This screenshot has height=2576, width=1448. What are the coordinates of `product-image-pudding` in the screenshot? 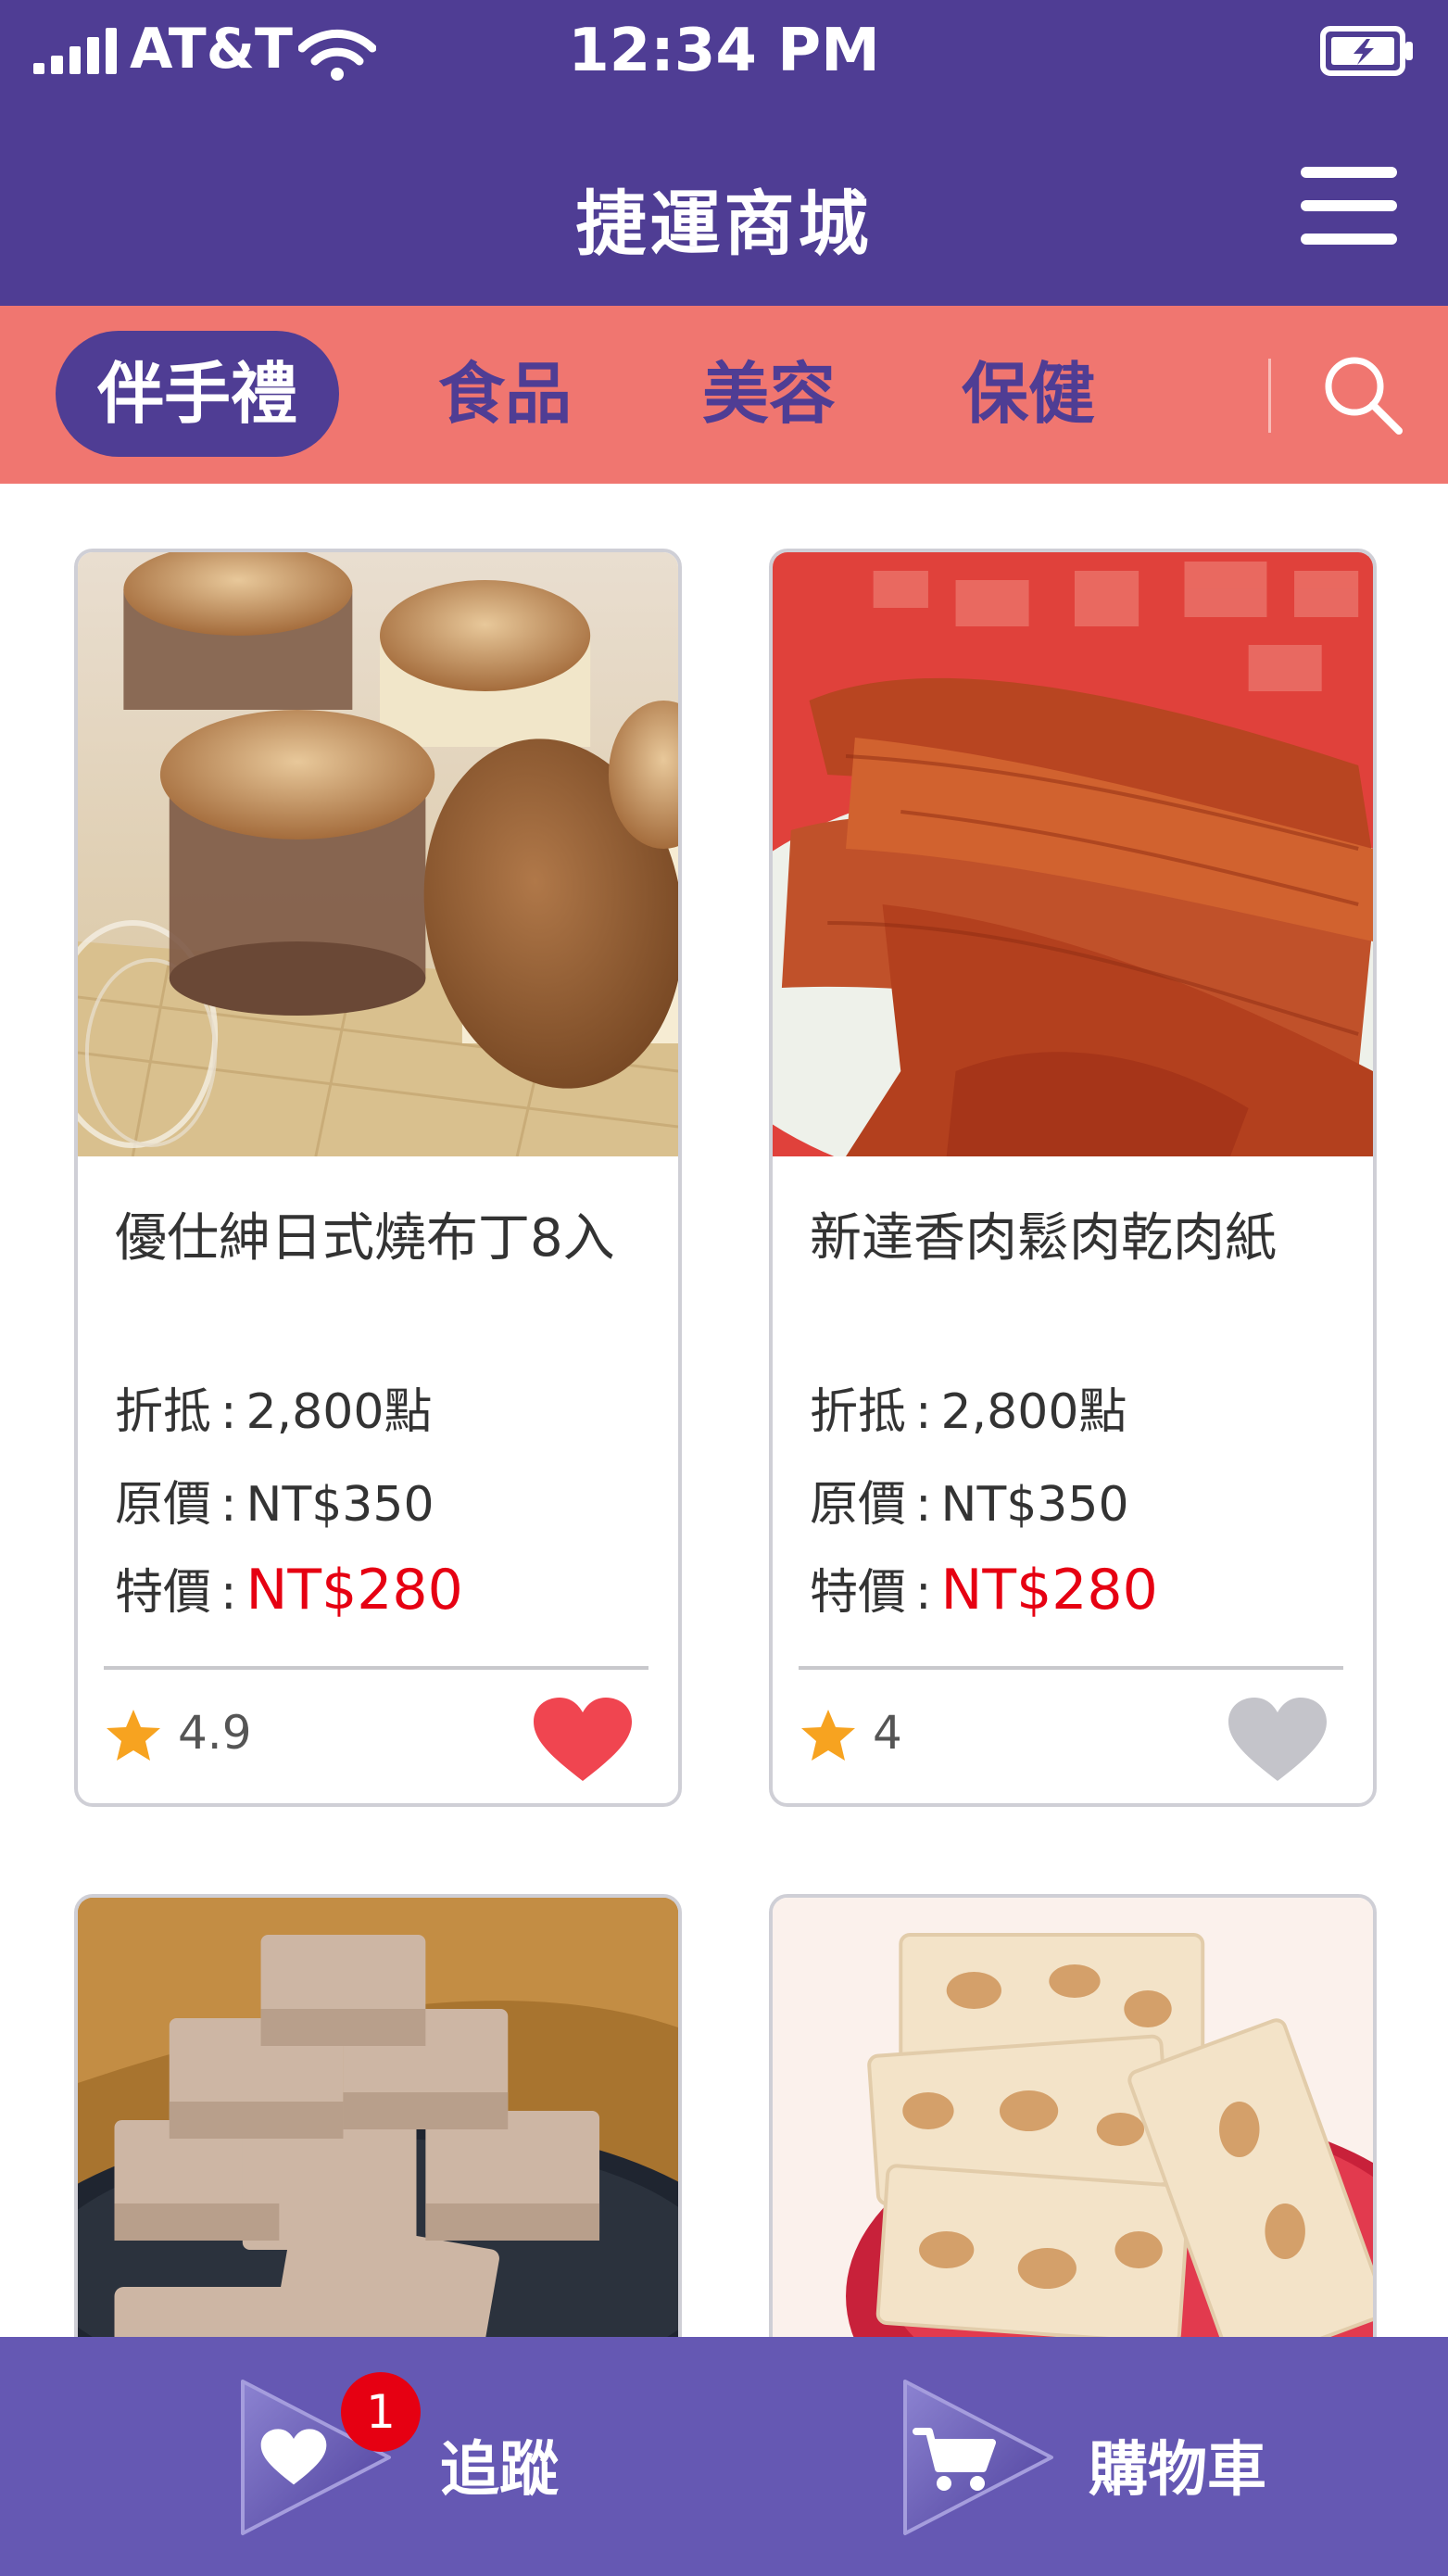 It's located at (378, 854).